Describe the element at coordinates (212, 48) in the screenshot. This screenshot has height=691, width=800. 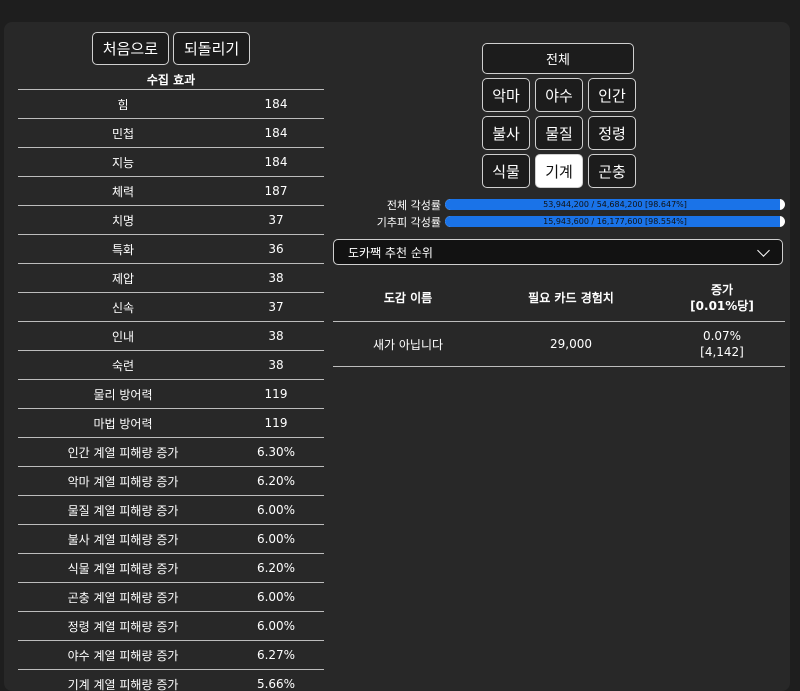
I see `undo-button: 되돌리기` at that location.